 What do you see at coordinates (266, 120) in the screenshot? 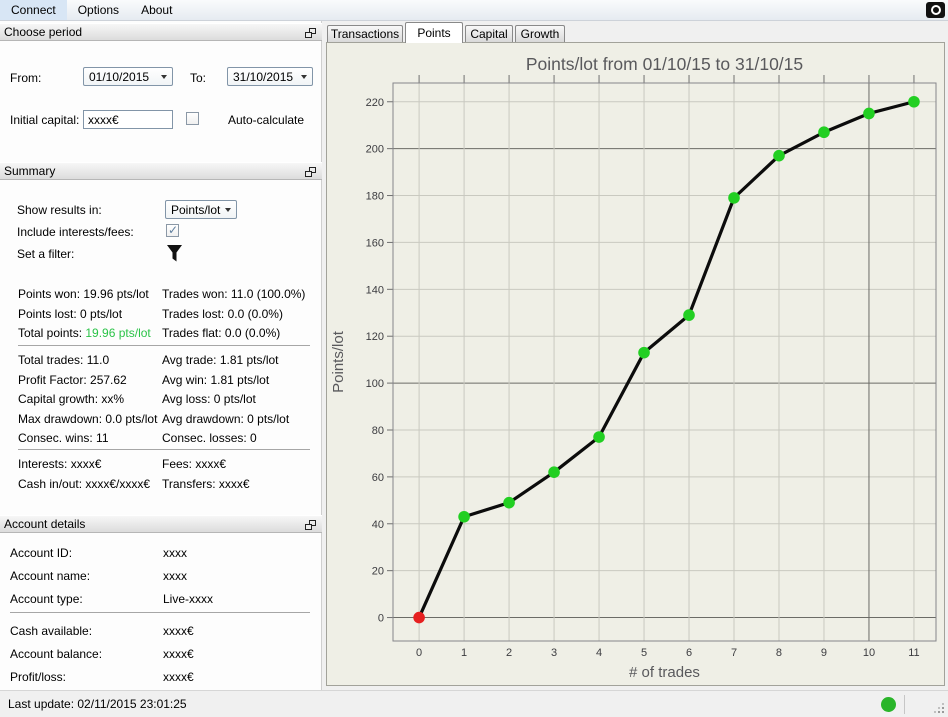
I see `auto-calculate-label: Auto-calculate` at bounding box center [266, 120].